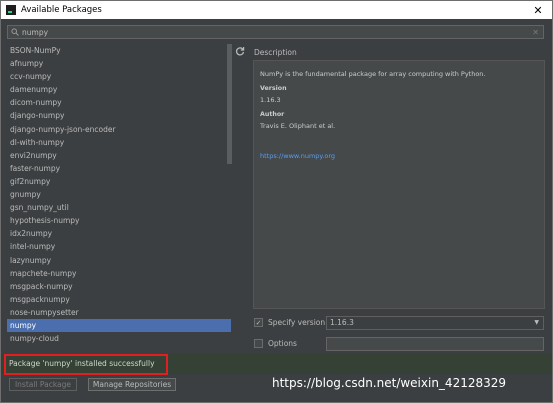 The width and height of the screenshot is (553, 403). What do you see at coordinates (119, 102) in the screenshot?
I see `package-list-item: dicom-numpy` at bounding box center [119, 102].